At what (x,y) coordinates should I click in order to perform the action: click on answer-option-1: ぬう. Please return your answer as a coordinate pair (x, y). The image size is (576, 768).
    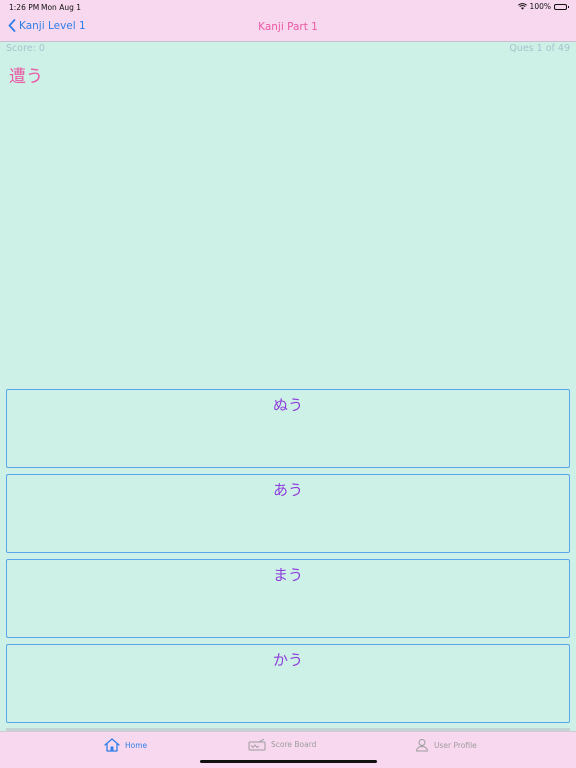
    Looking at the image, I should click on (288, 428).